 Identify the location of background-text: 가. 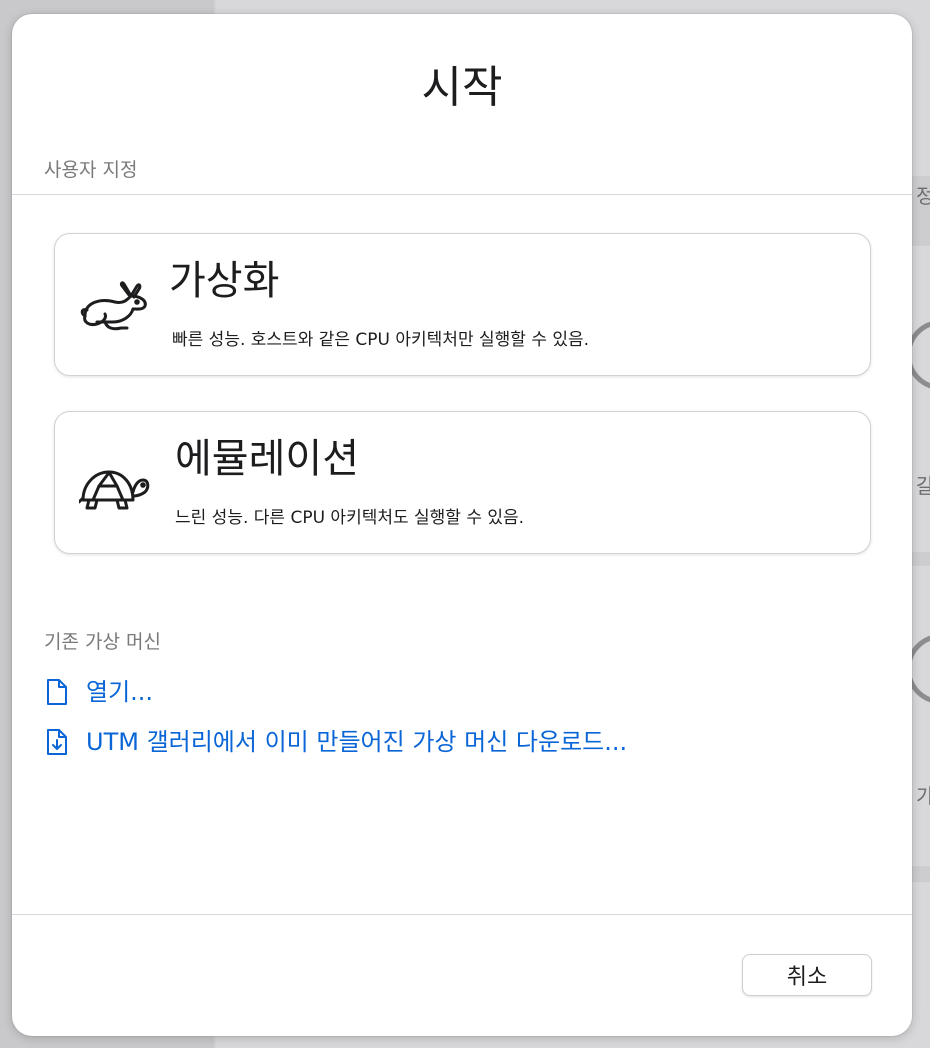
(923, 796).